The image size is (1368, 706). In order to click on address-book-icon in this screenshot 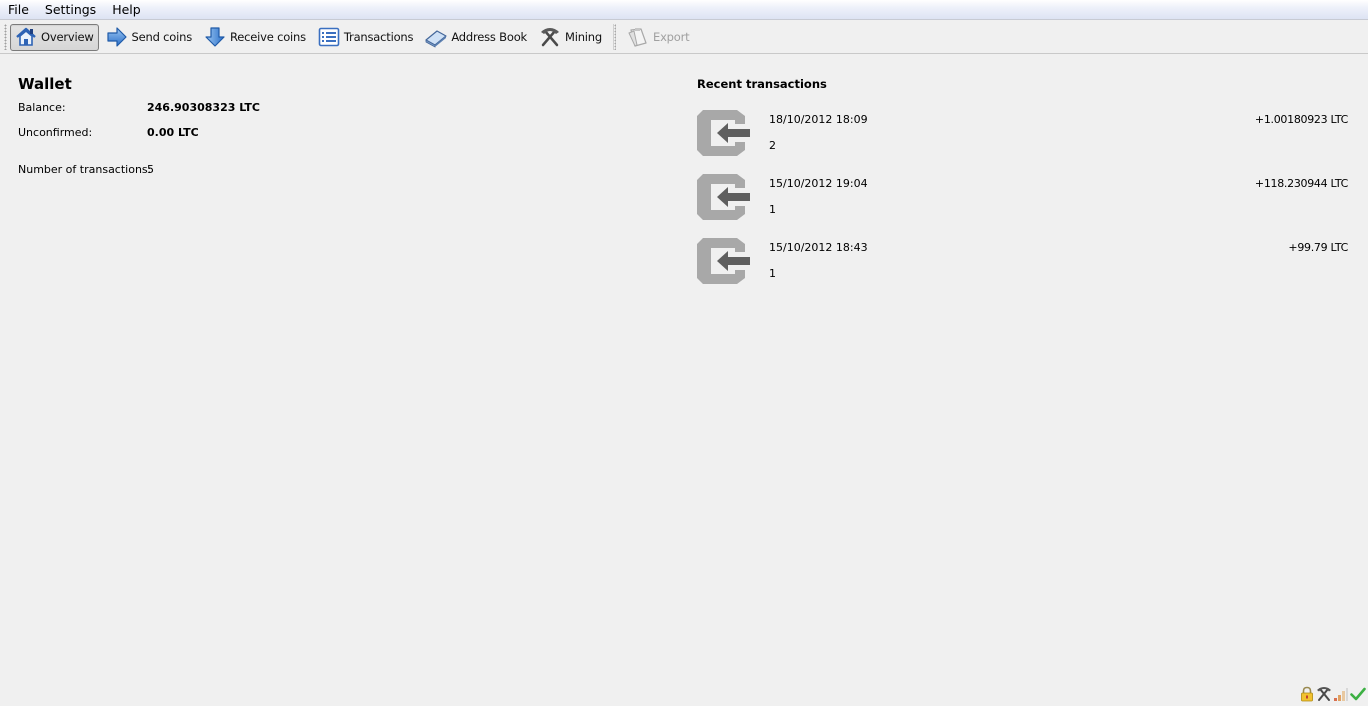, I will do `click(436, 37)`.